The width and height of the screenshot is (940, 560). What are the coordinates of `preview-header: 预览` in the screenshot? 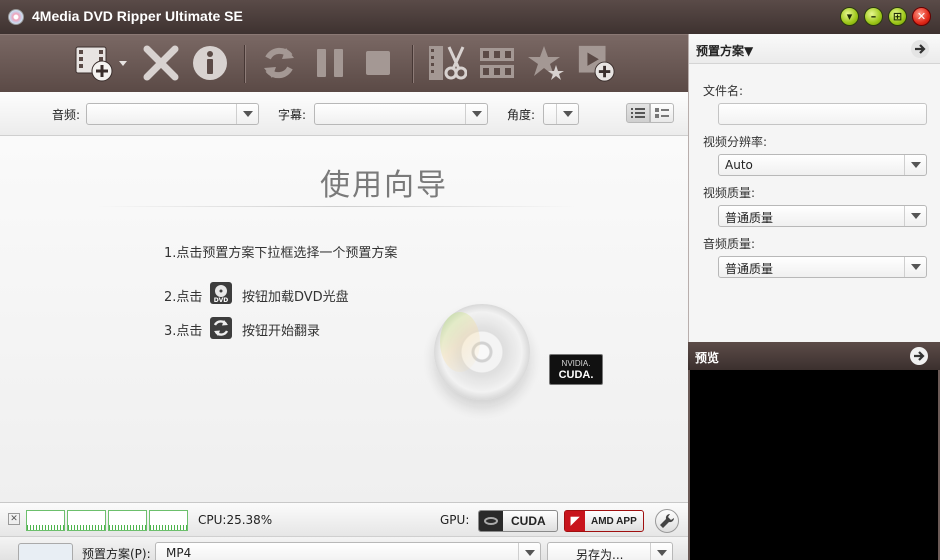 It's located at (814, 356).